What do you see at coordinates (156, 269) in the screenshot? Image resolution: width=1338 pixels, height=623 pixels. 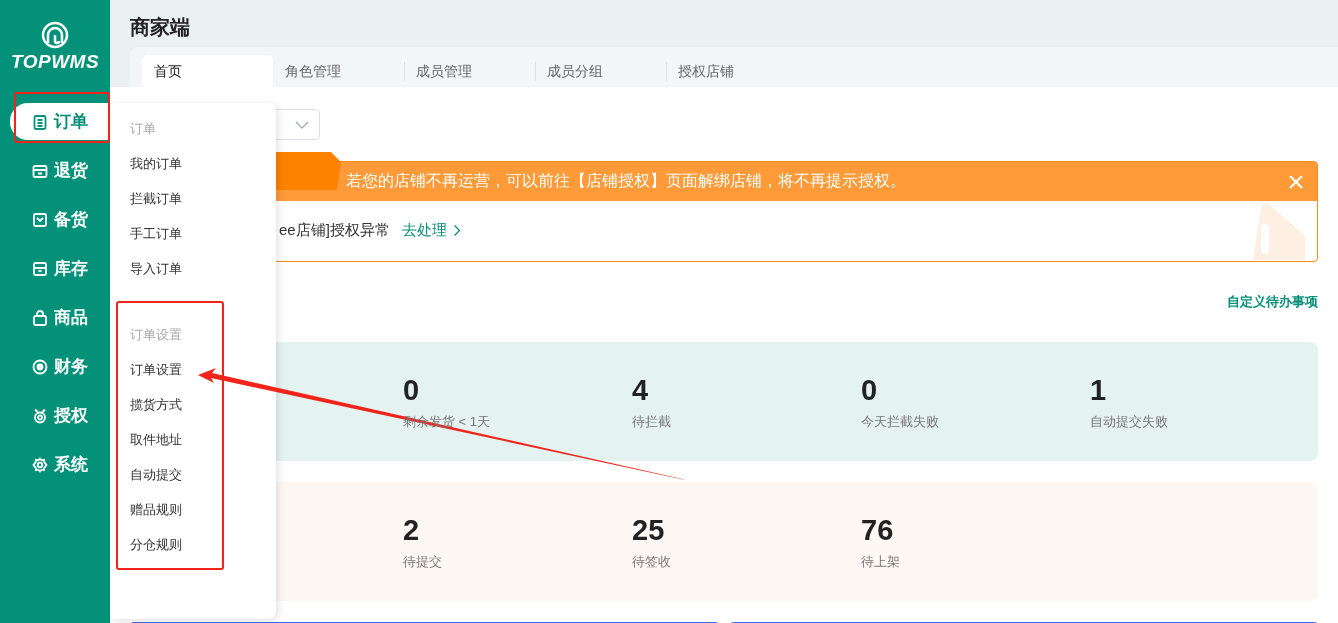 I see `menu-item: 导入订单` at bounding box center [156, 269].